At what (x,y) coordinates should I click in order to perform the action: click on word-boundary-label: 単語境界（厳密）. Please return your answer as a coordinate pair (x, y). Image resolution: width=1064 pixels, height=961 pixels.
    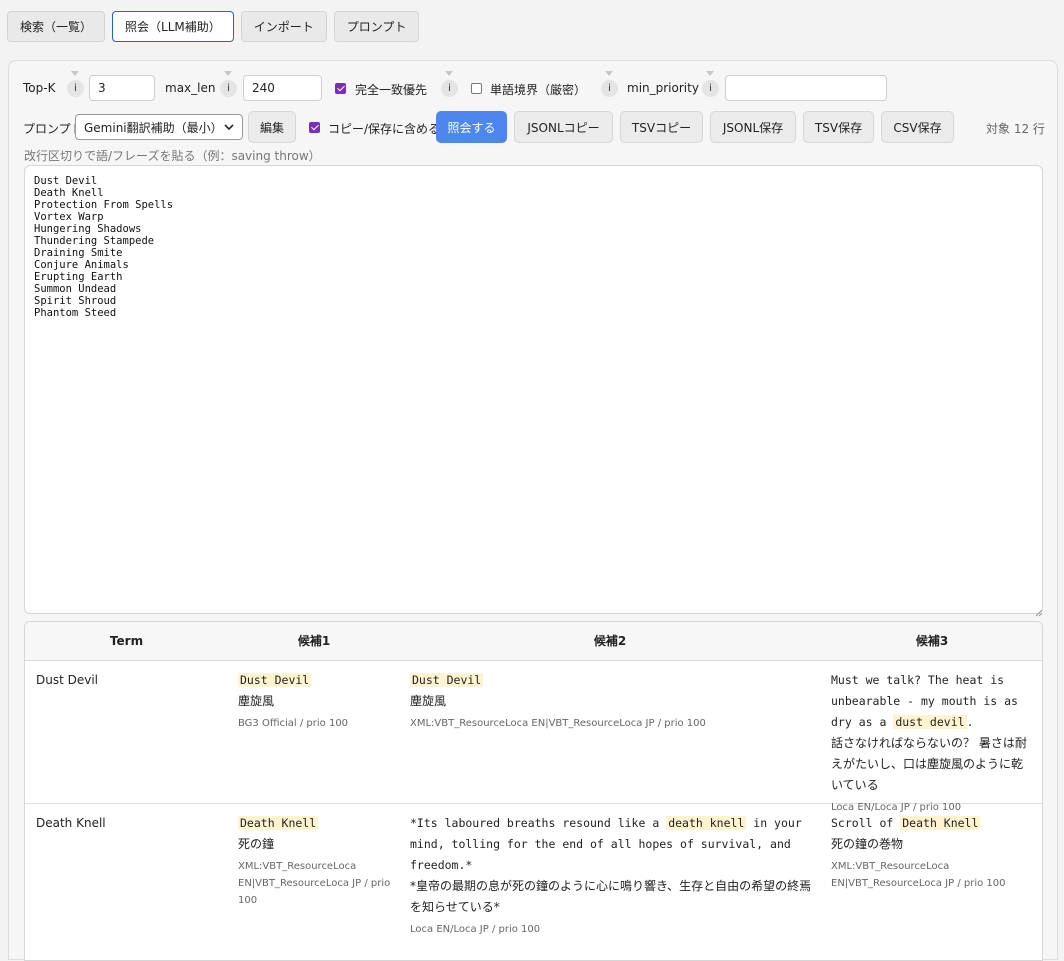
    Looking at the image, I should click on (538, 90).